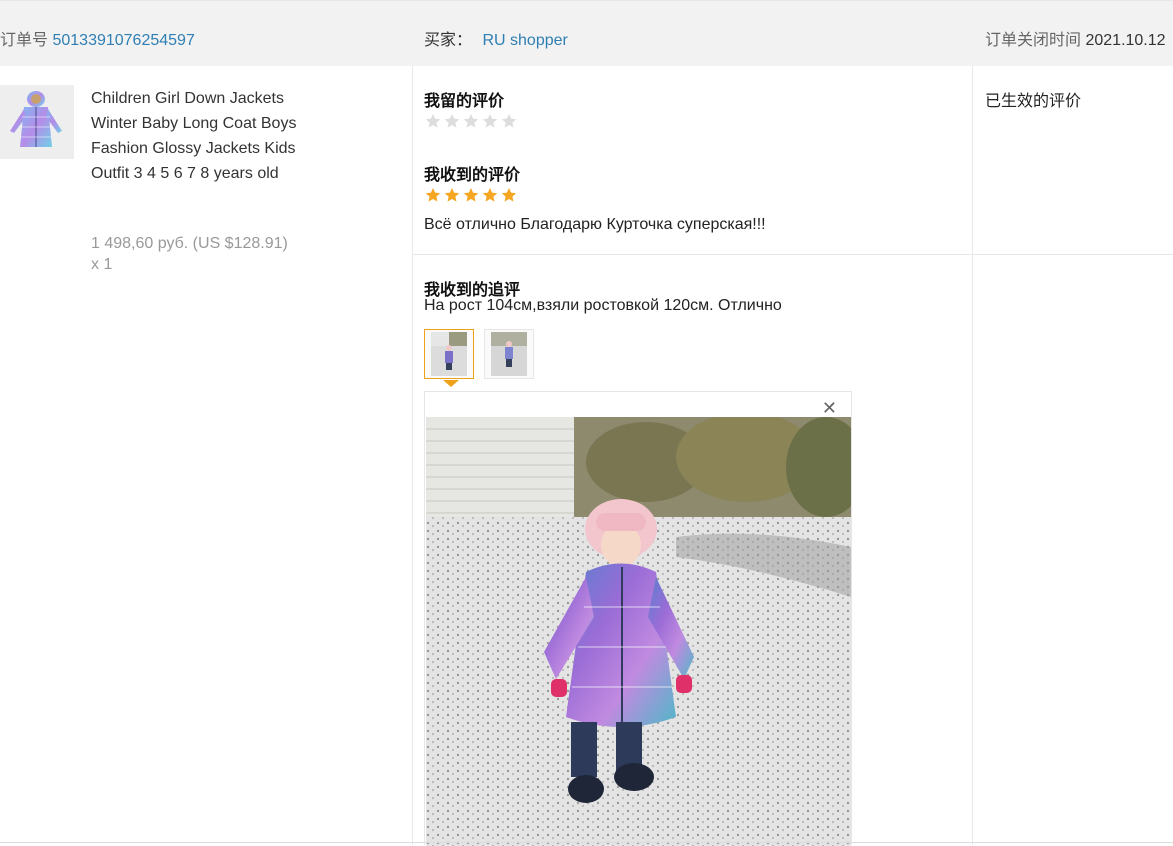 Image resolution: width=1173 pixels, height=846 pixels. What do you see at coordinates (189, 243) in the screenshot?
I see `product-price: 1 498,60 руб. (US $128.91)` at bounding box center [189, 243].